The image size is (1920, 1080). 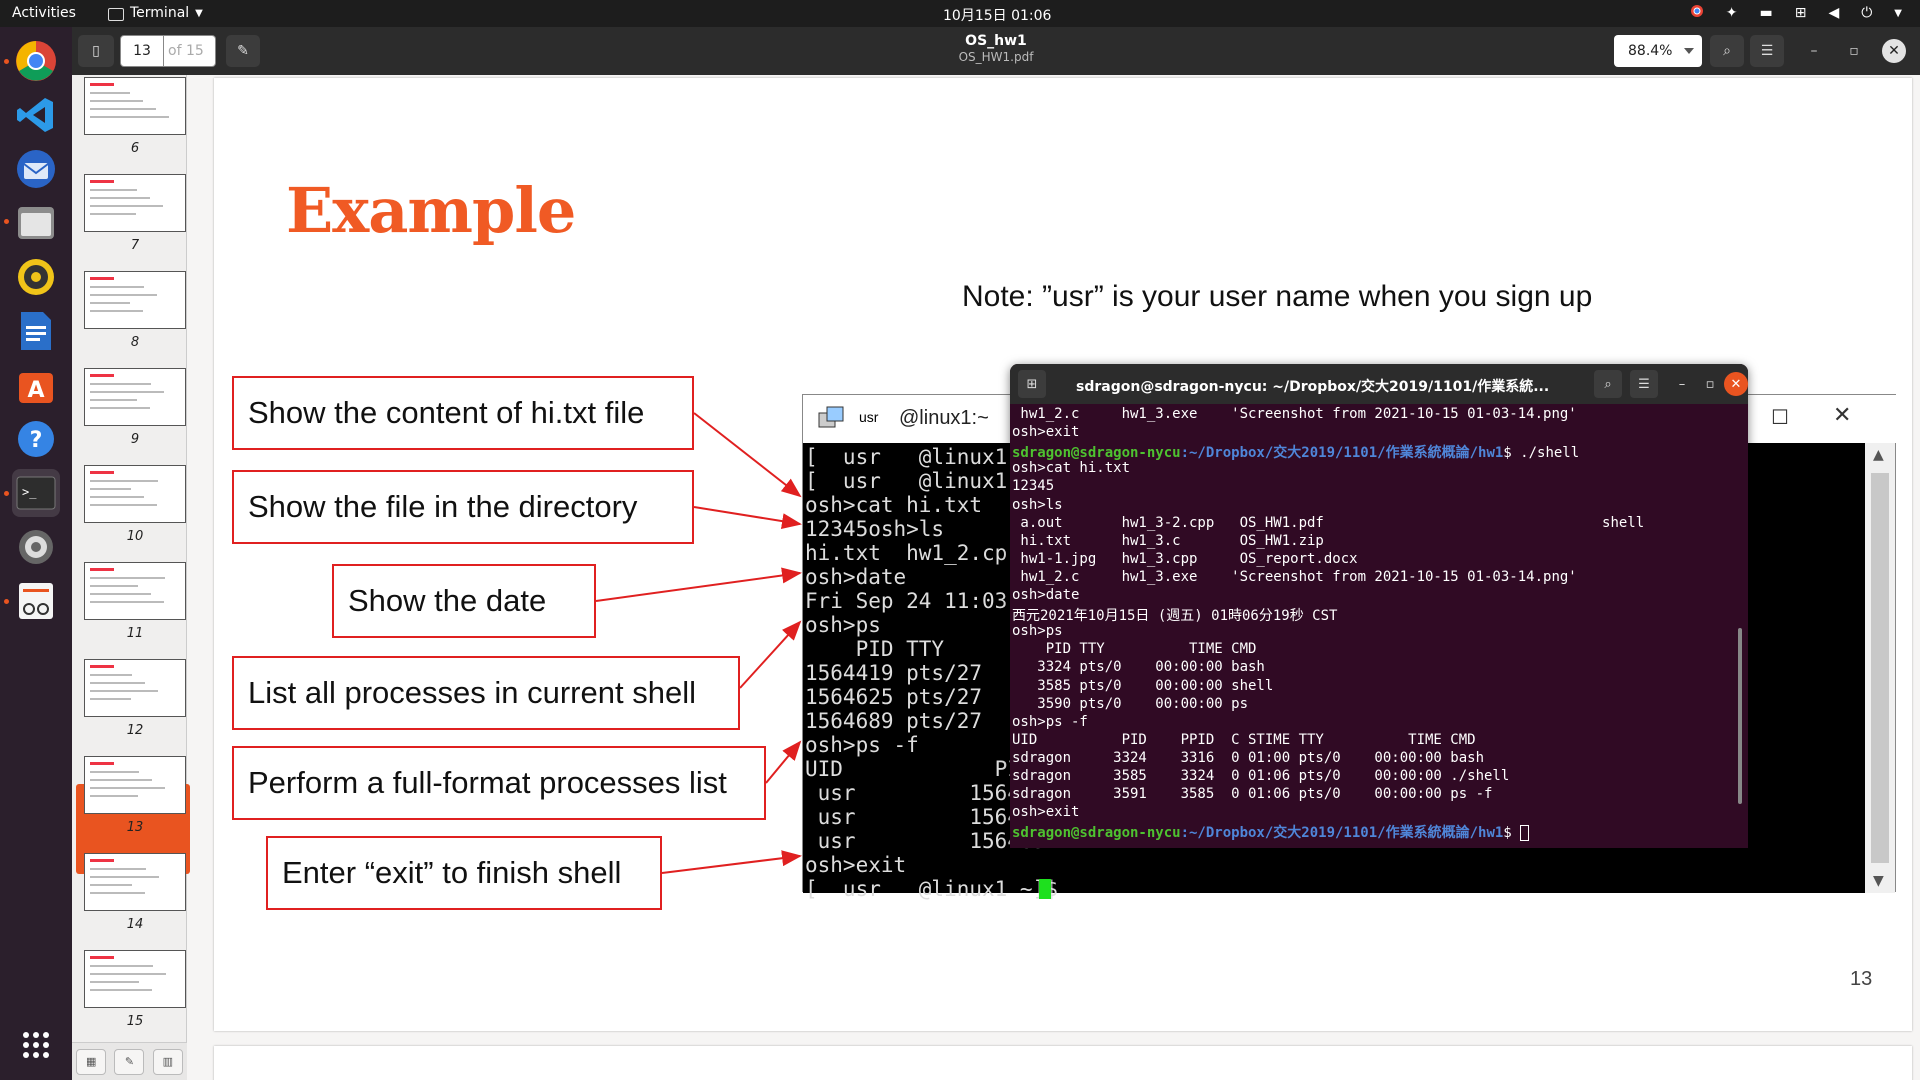 I want to click on rhythmbox-icon, so click(x=36, y=277).